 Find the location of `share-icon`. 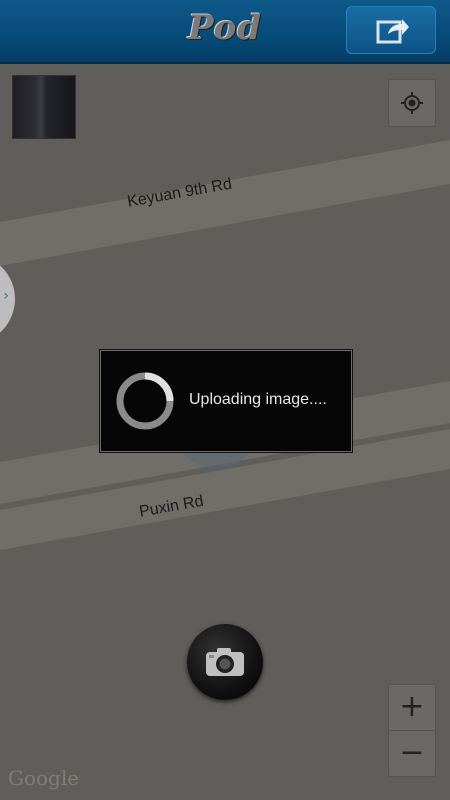

share-icon is located at coordinates (392, 31).